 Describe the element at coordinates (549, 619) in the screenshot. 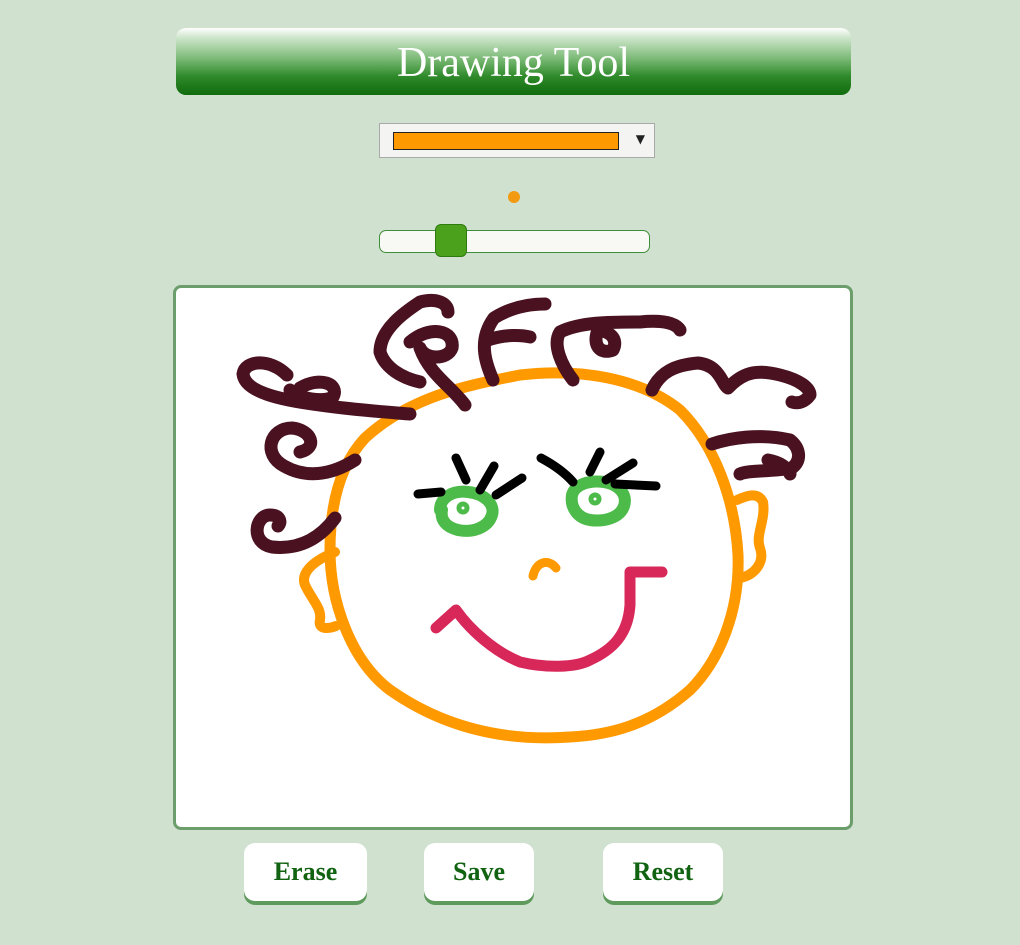

I see `mouth-stroke` at that location.